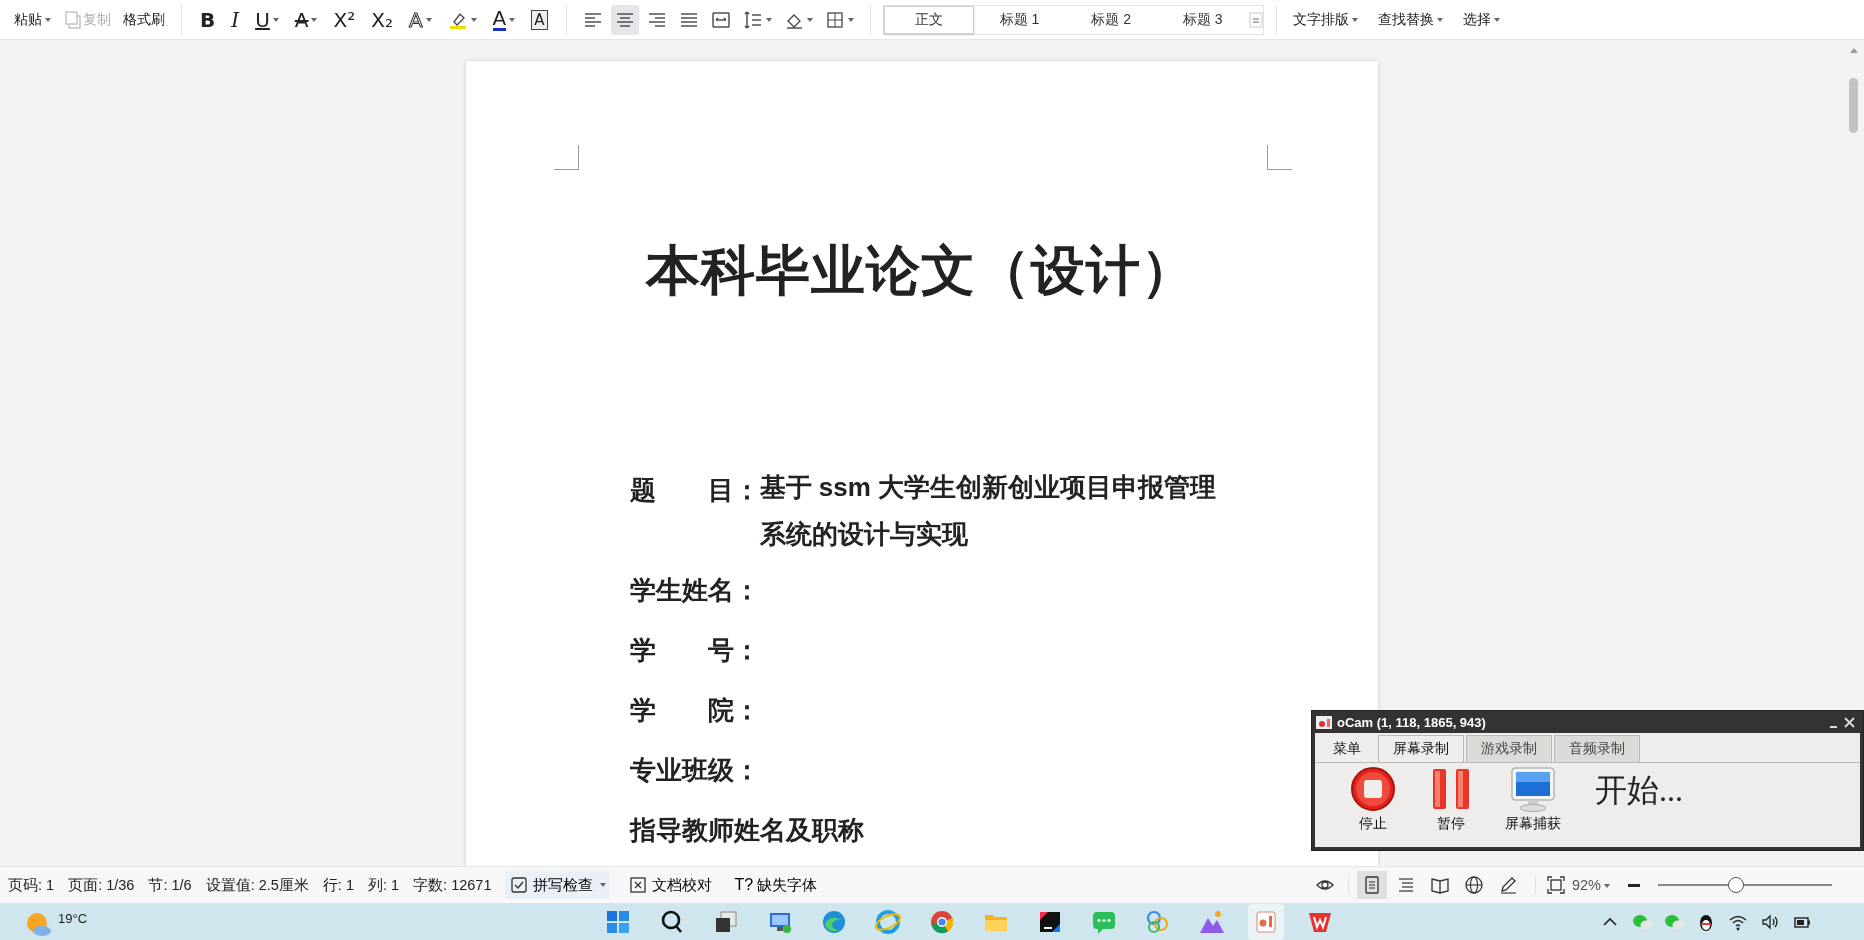  What do you see at coordinates (1853, 50) in the screenshot?
I see `scroll-up-icon` at bounding box center [1853, 50].